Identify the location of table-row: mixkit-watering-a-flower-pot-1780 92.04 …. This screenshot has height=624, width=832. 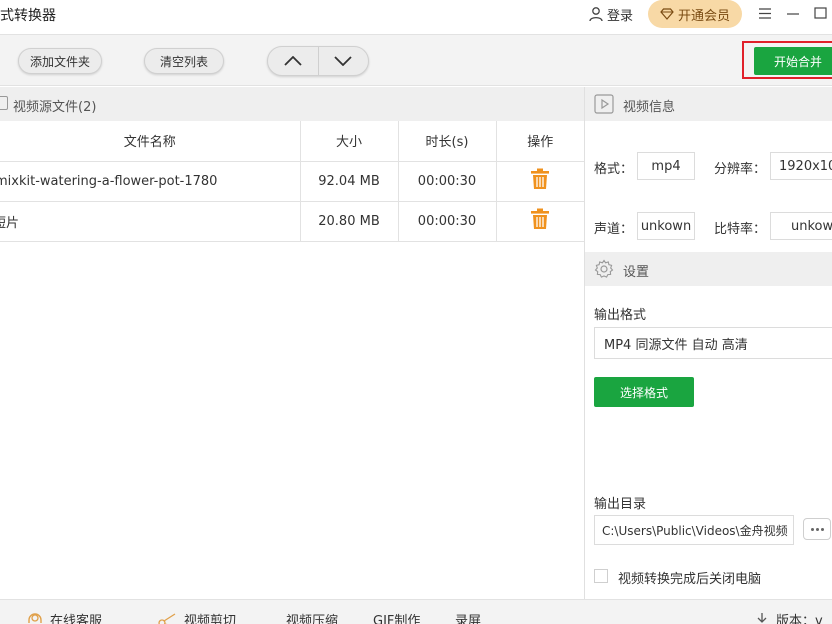
(292, 181).